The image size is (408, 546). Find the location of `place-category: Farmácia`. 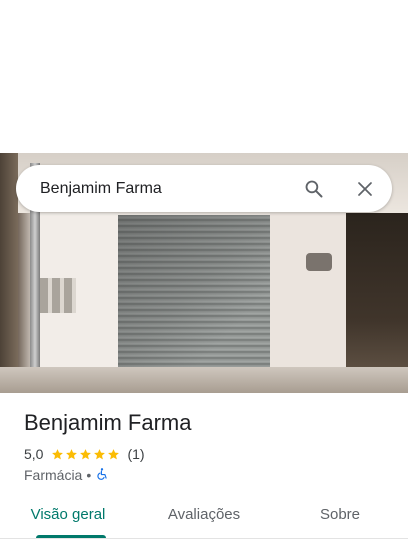

place-category: Farmácia is located at coordinates (53, 475).